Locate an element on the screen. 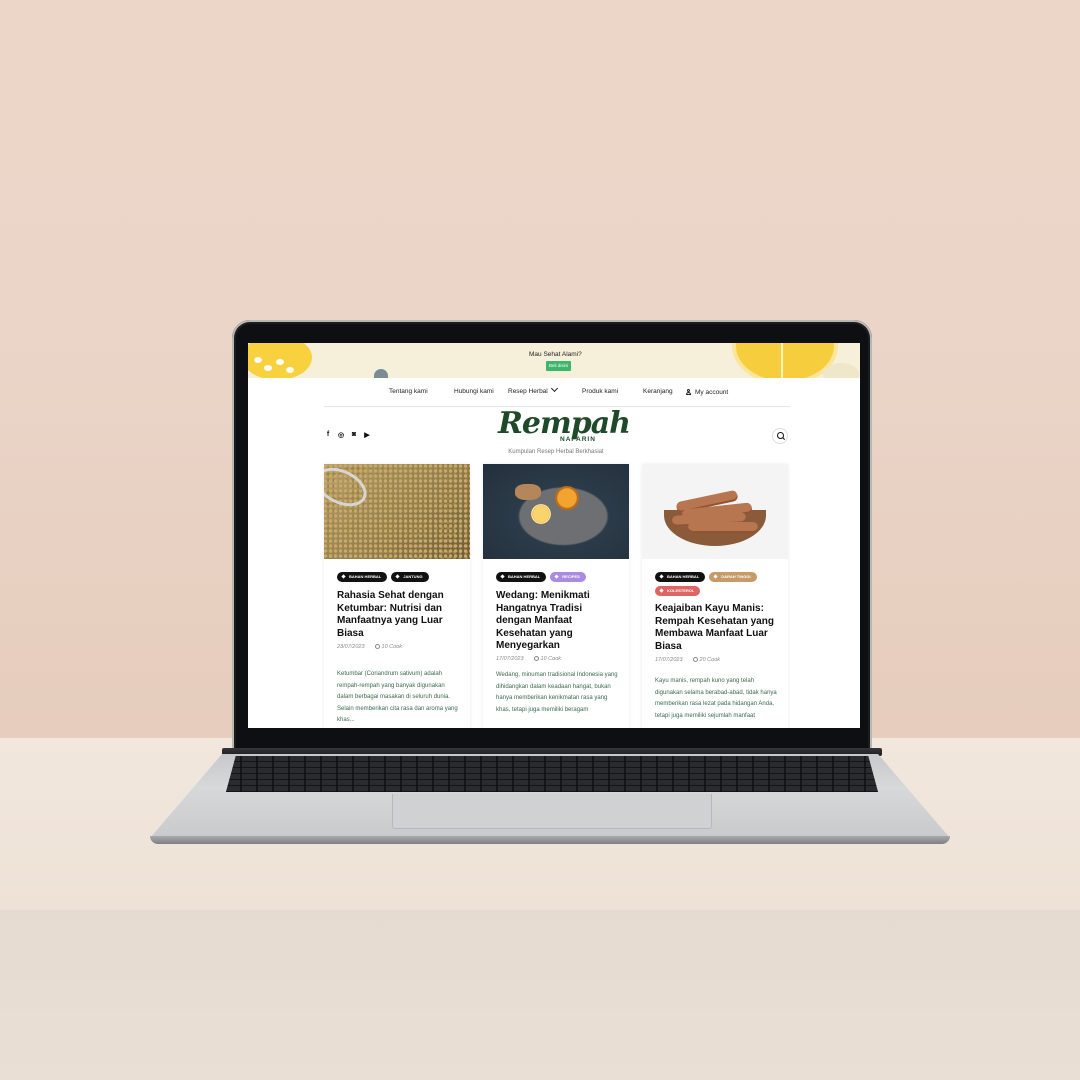 This screenshot has height=1080, width=1080. nav-item-account: My account is located at coordinates (707, 392).